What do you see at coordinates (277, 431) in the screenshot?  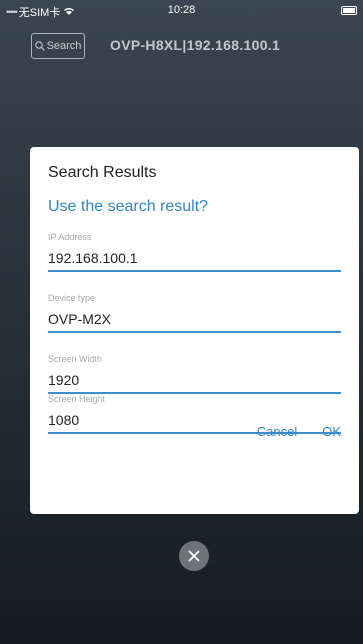 I see `cancel-button: Cancel` at bounding box center [277, 431].